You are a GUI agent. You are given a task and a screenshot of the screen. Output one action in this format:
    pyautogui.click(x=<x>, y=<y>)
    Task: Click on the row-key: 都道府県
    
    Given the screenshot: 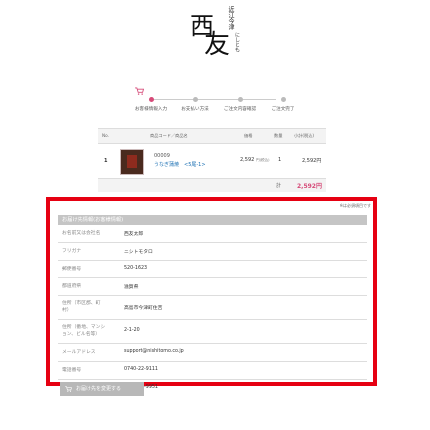 What is the action you would take?
    pyautogui.click(x=72, y=286)
    